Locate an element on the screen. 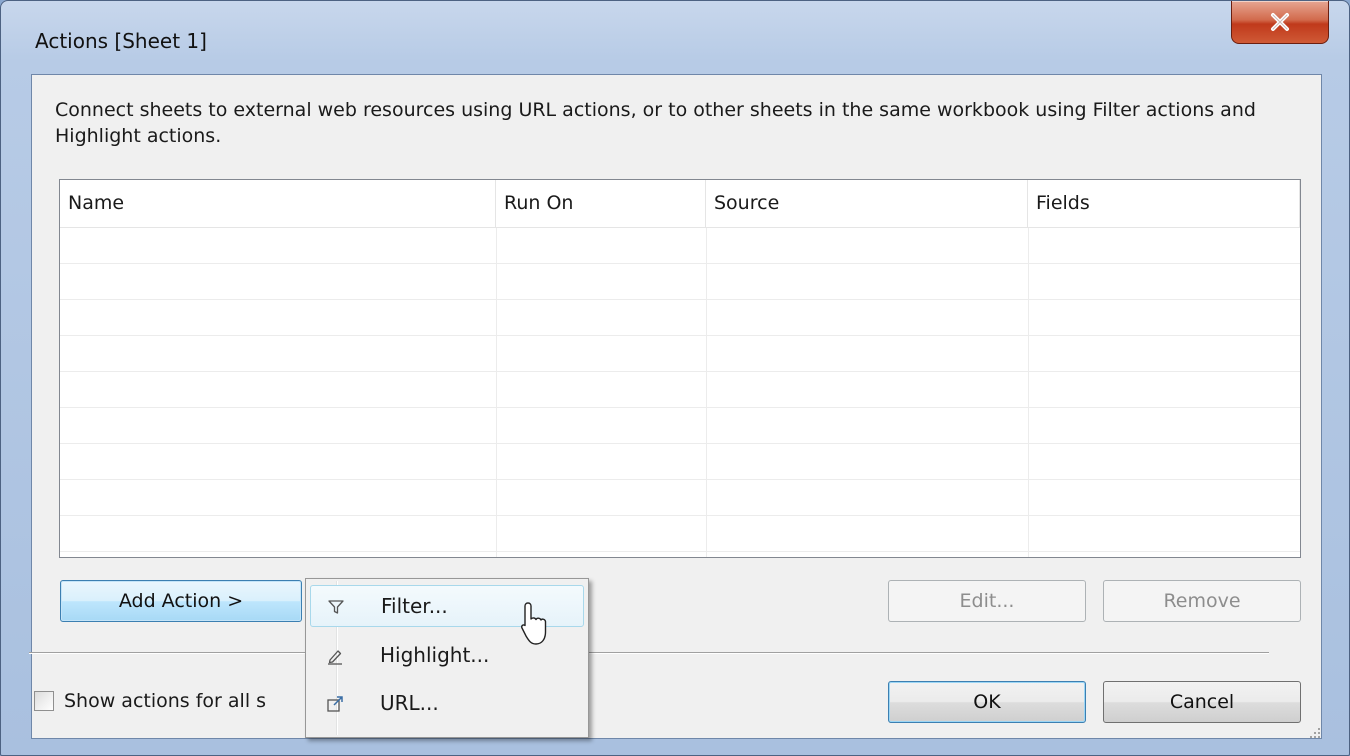  column-header-name: Name is located at coordinates (278, 203).